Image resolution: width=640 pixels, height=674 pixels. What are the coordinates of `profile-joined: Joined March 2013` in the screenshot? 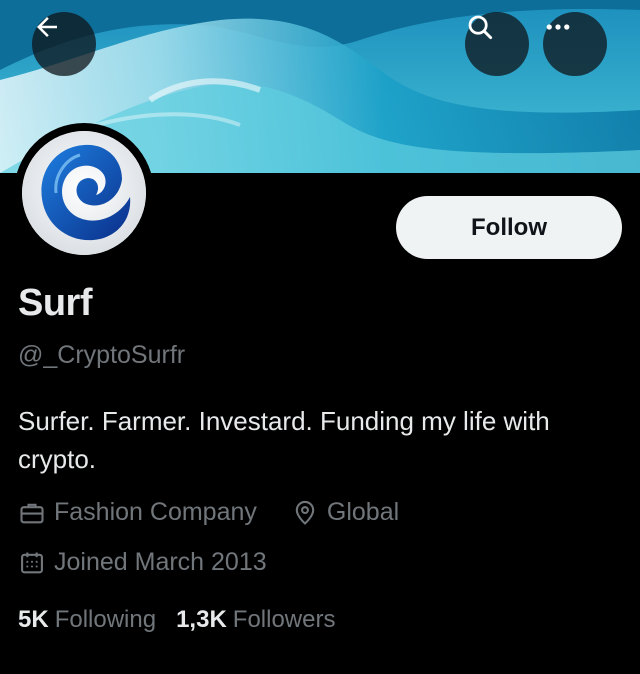 It's located at (142, 562).